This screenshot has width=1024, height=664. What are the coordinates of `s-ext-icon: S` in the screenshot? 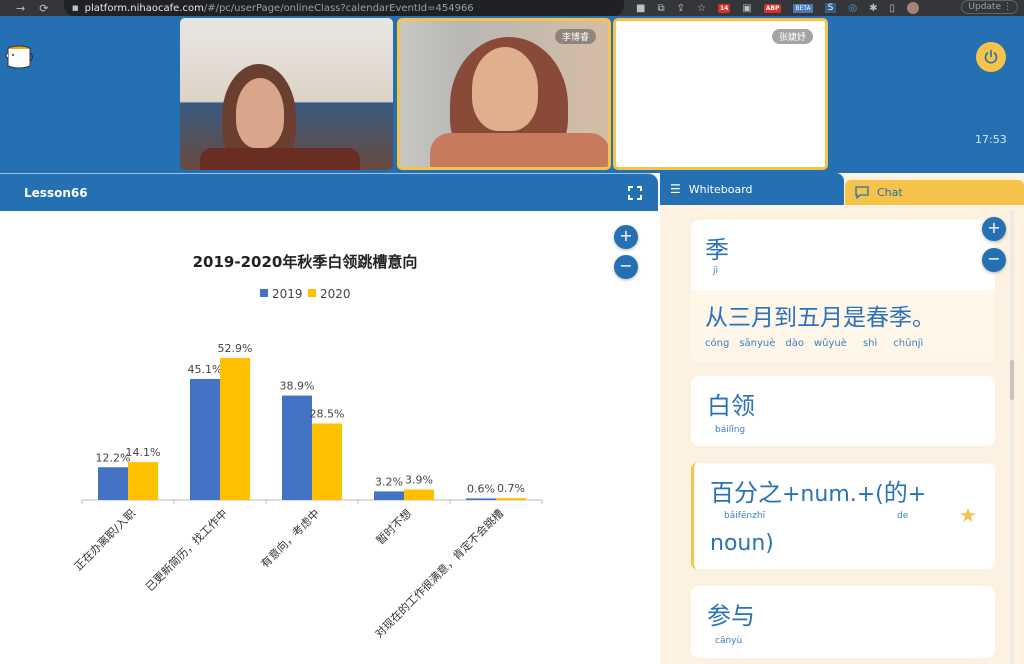 It's located at (830, 8).